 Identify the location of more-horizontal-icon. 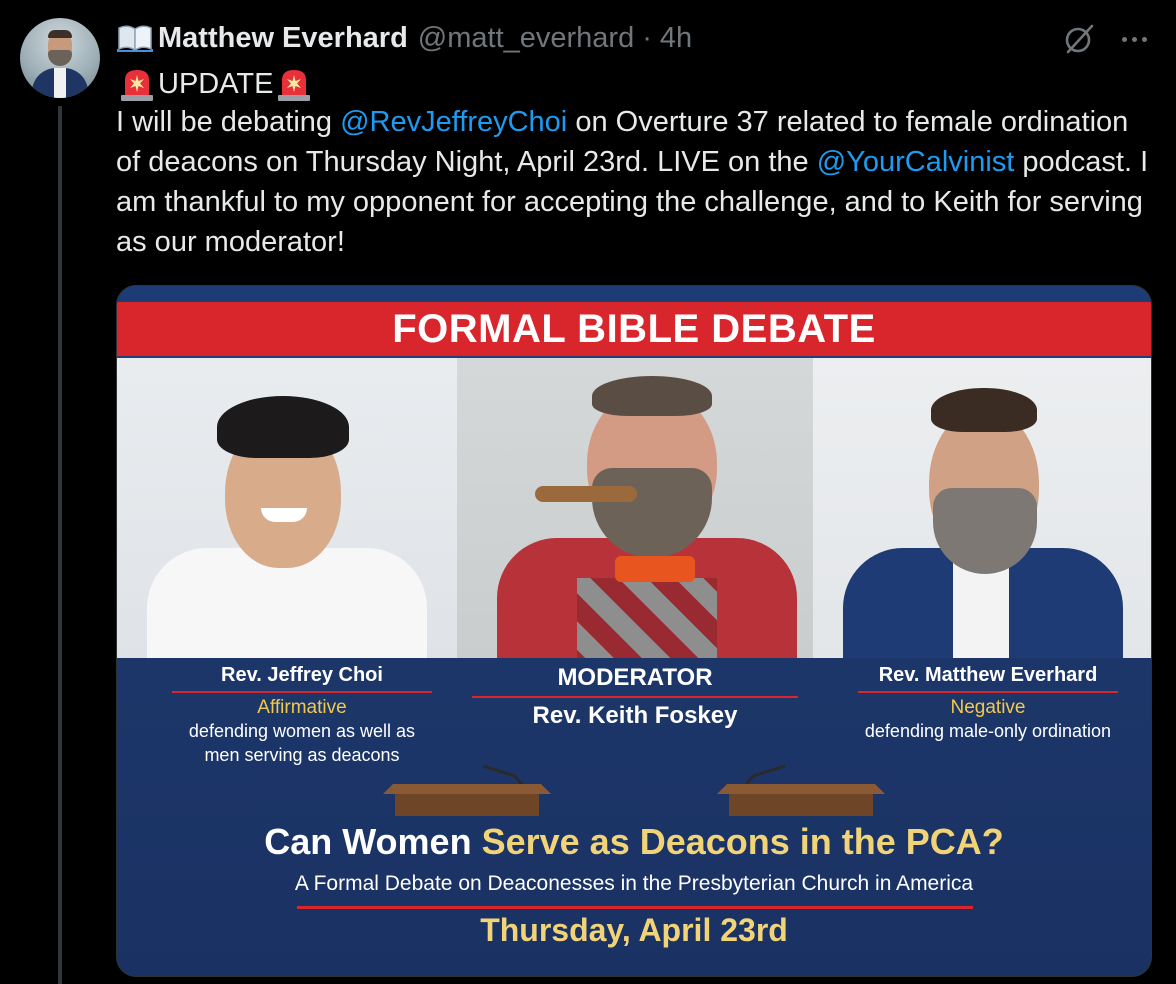
(1134, 39).